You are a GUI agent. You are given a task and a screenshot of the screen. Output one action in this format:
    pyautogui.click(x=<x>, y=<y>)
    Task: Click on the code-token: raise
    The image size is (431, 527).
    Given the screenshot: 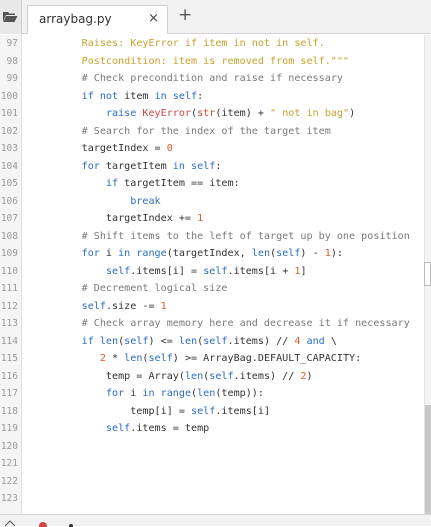 What is the action you would take?
    pyautogui.click(x=121, y=113)
    